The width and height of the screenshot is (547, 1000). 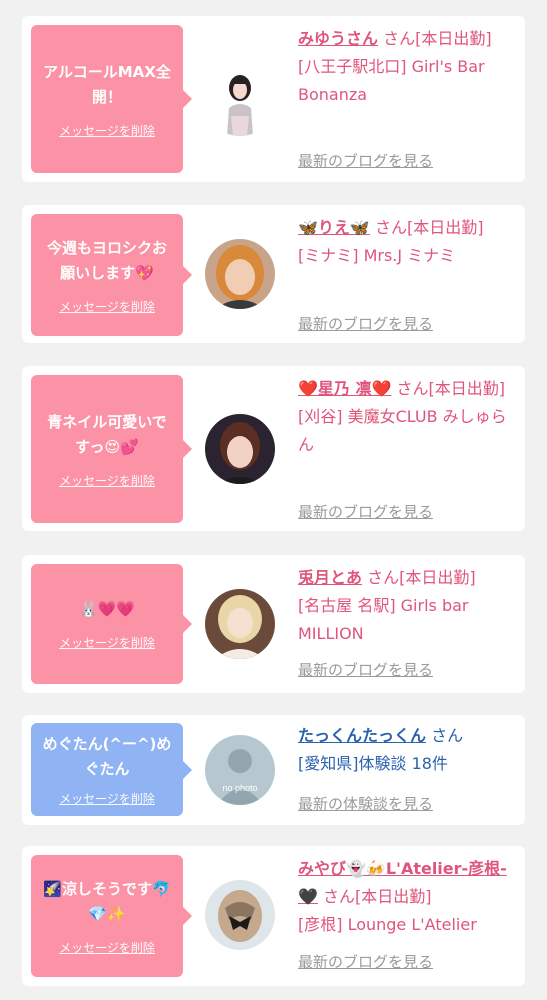 I want to click on shop-name: [彦根] Lounge L'Atelier, so click(x=387, y=924).